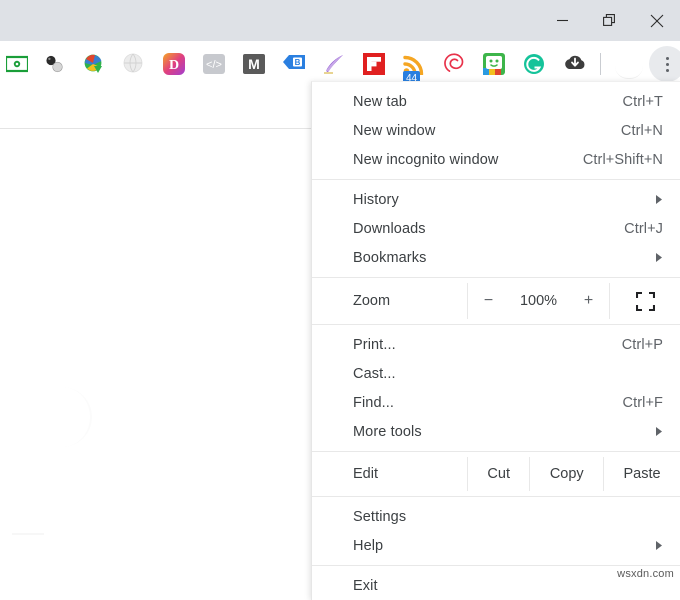 The height and width of the screenshot is (600, 680). What do you see at coordinates (589, 301) in the screenshot?
I see `zoom-in-button: +` at bounding box center [589, 301].